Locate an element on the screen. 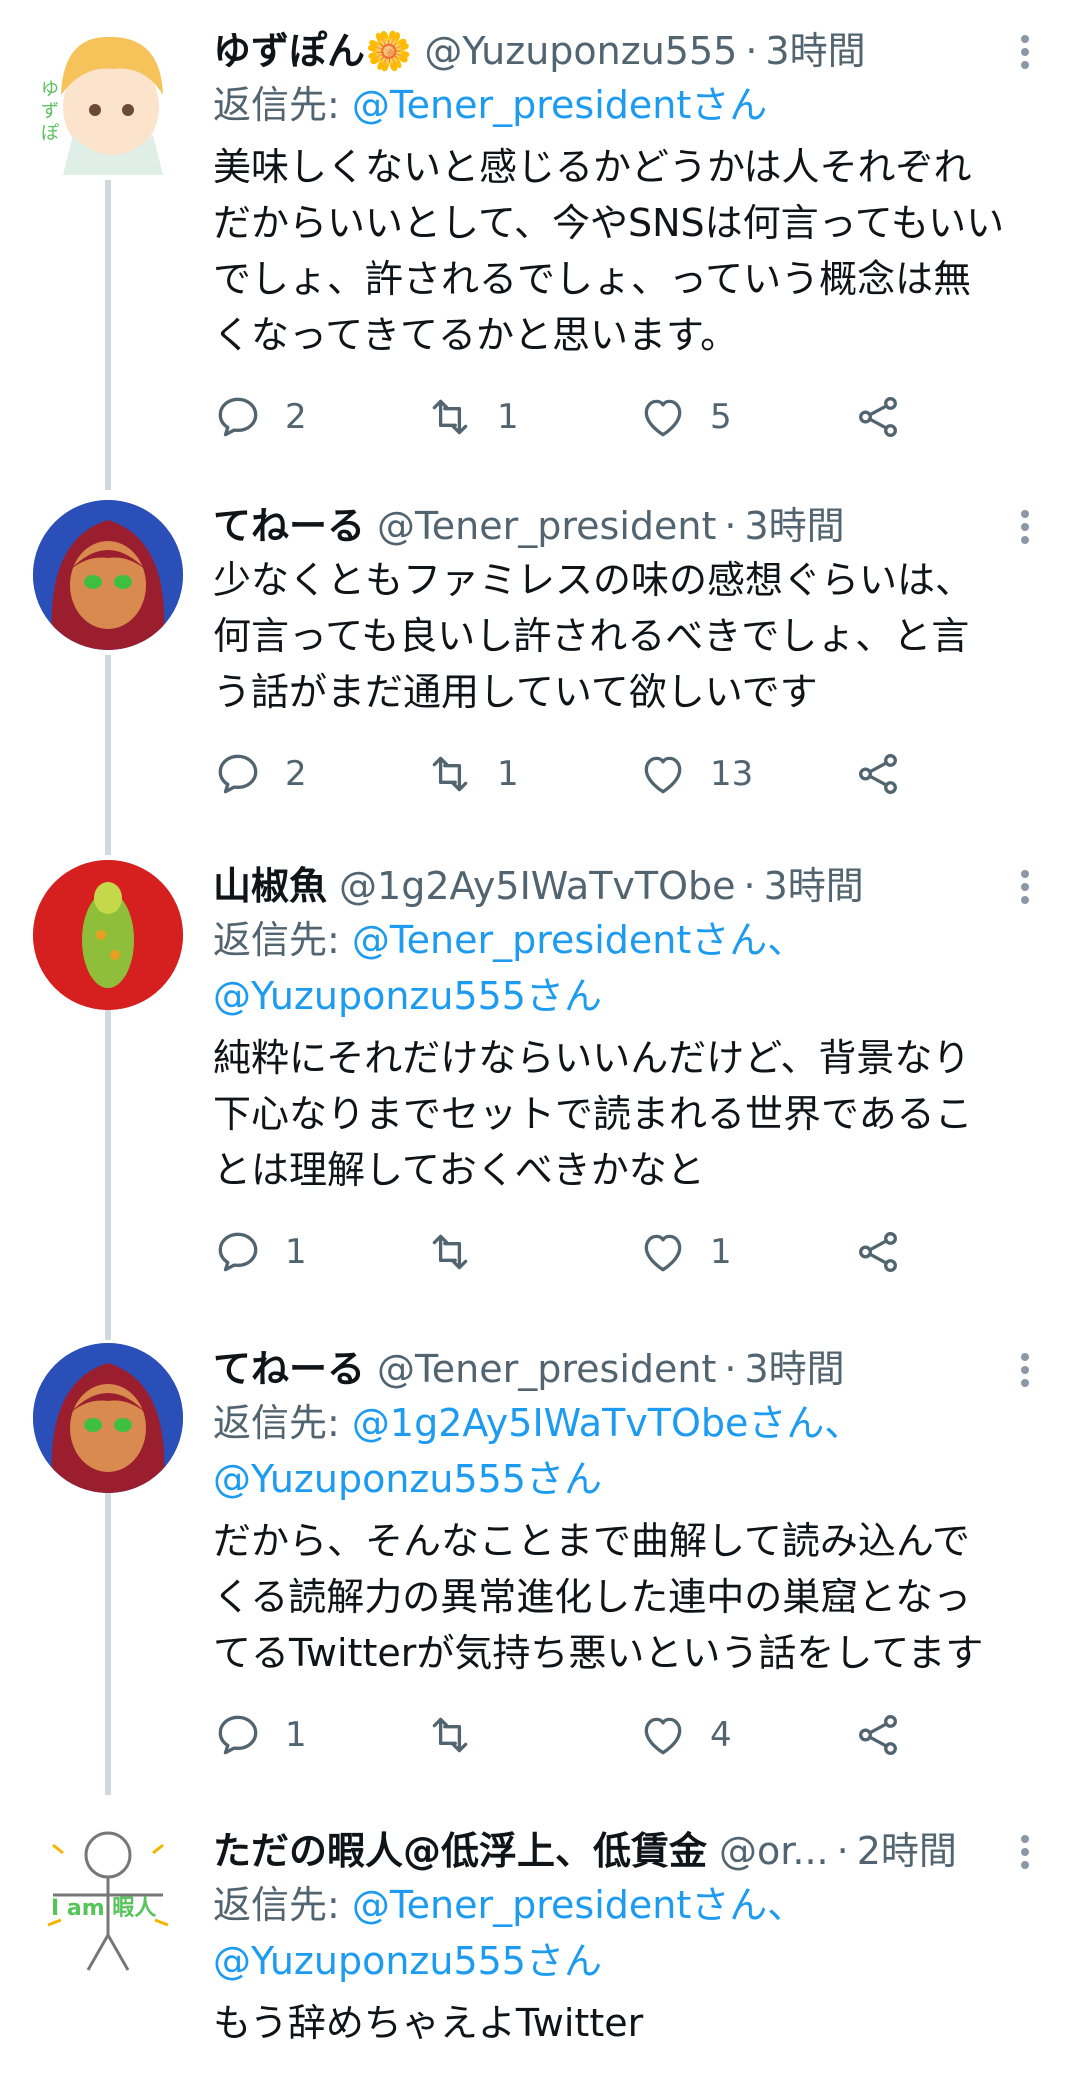  user-handle: @1g2Ay5IWaTvTObe is located at coordinates (537, 886).